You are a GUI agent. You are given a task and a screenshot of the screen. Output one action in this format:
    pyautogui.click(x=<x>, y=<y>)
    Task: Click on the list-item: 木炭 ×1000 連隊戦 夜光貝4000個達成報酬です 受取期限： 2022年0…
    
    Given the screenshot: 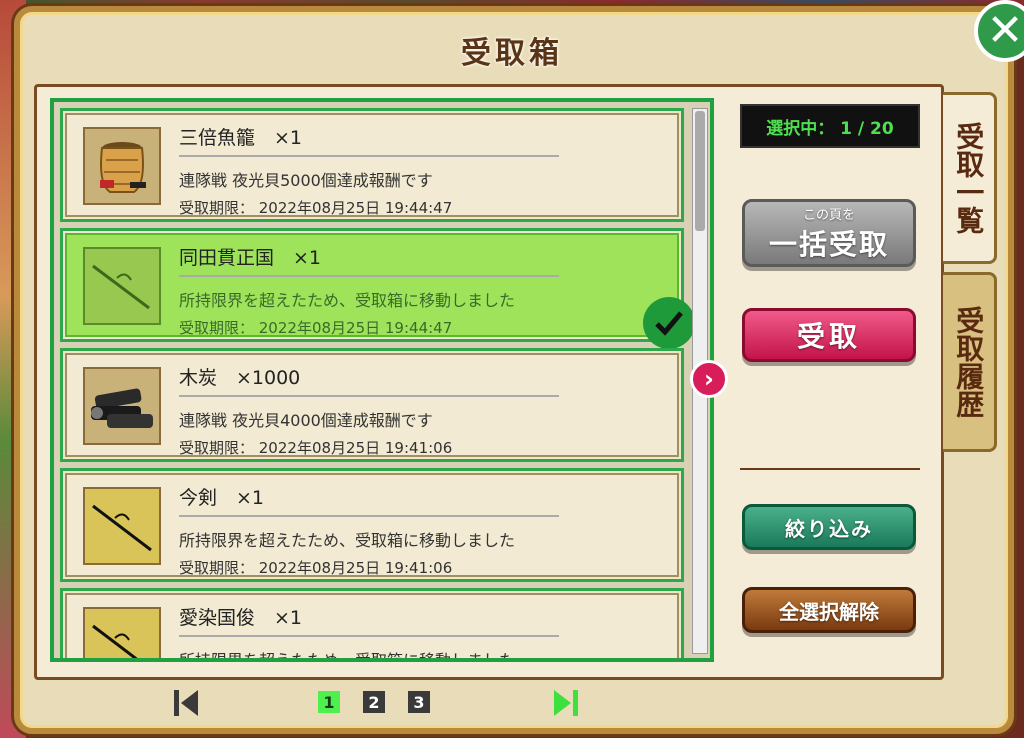 What is the action you would take?
    pyautogui.click(x=372, y=405)
    